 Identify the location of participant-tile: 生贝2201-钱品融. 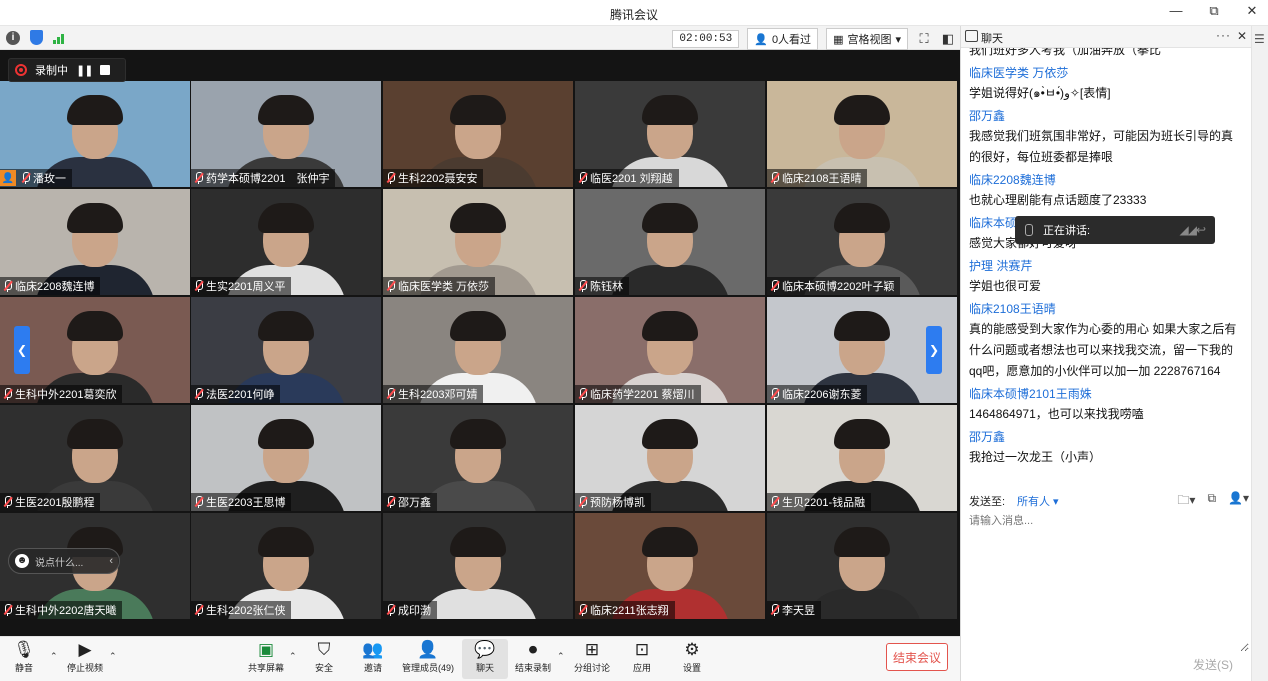
(862, 458).